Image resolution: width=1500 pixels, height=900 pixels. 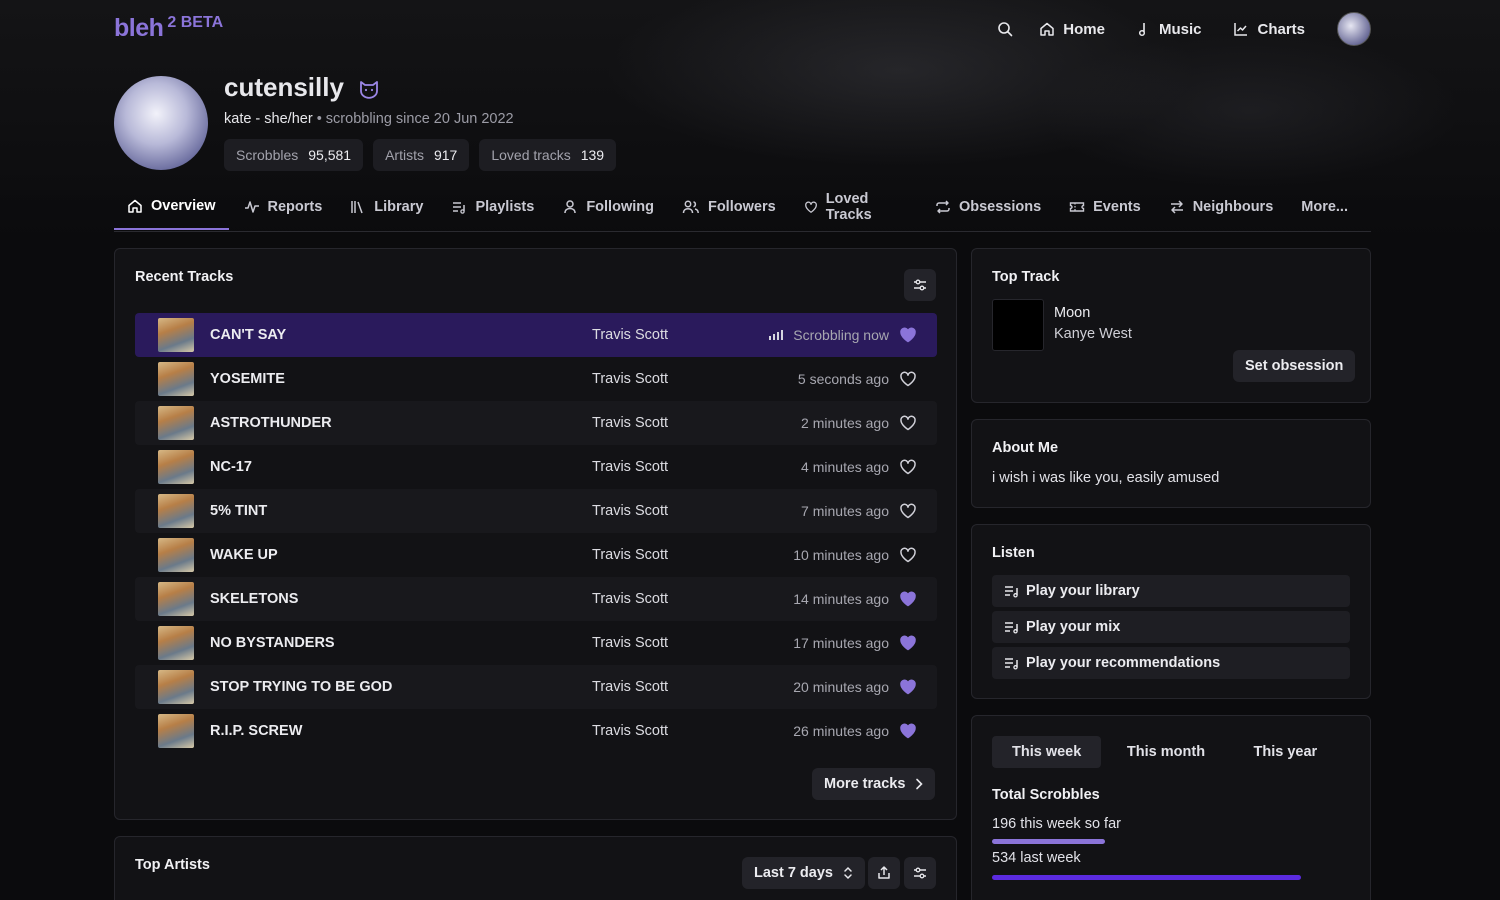 I want to click on logo: bleh 2 BETA, so click(x=168, y=28).